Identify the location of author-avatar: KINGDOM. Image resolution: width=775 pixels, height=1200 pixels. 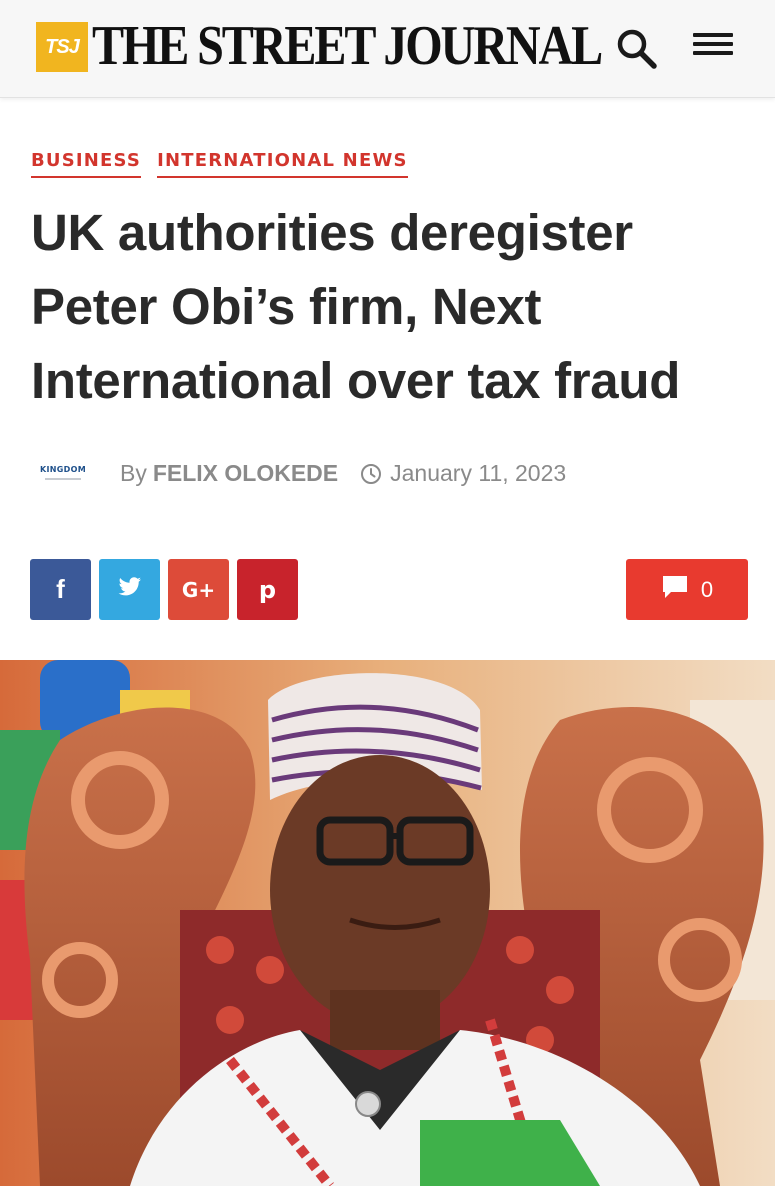
(63, 473).